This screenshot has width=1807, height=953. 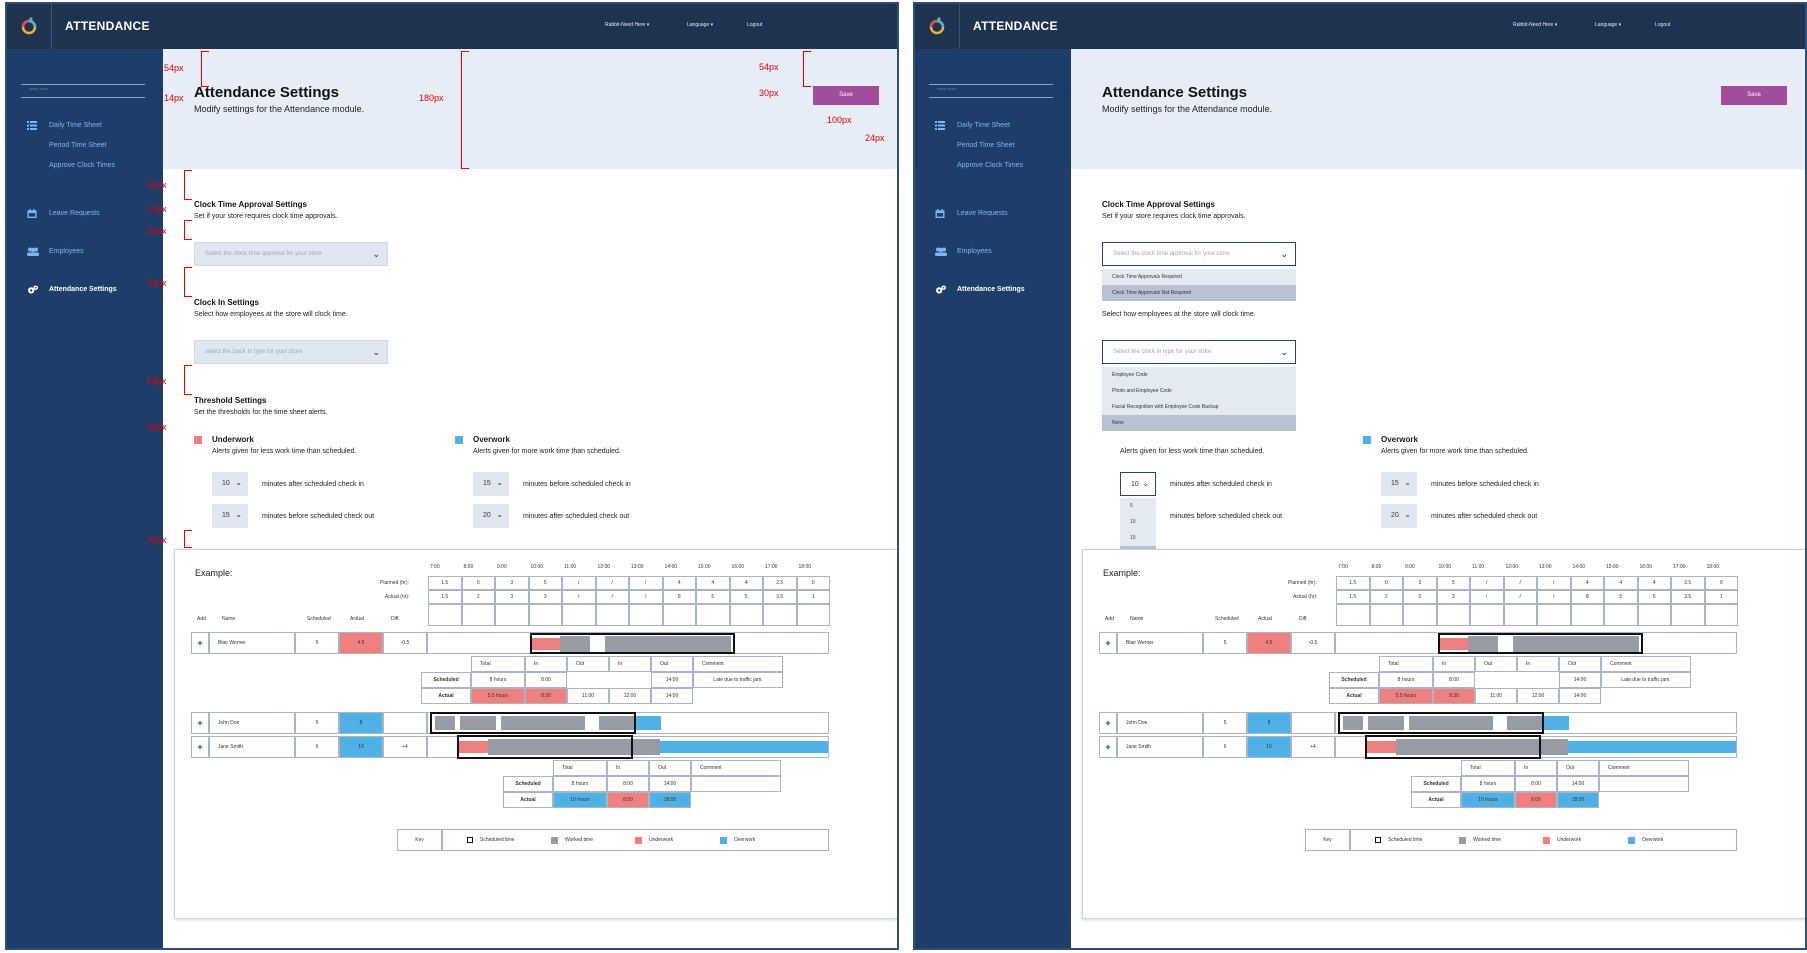 I want to click on people-icon, so click(x=941, y=251).